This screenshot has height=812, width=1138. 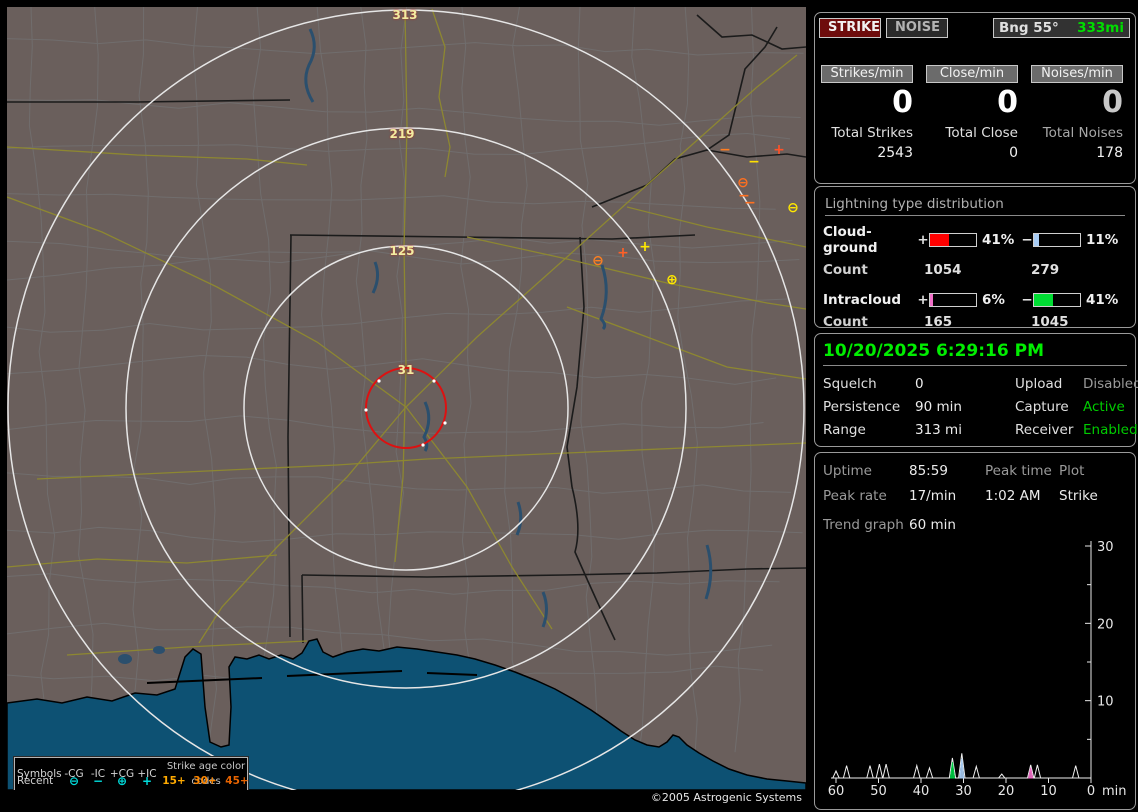 I want to click on svg-text: 125, so click(x=401, y=251).